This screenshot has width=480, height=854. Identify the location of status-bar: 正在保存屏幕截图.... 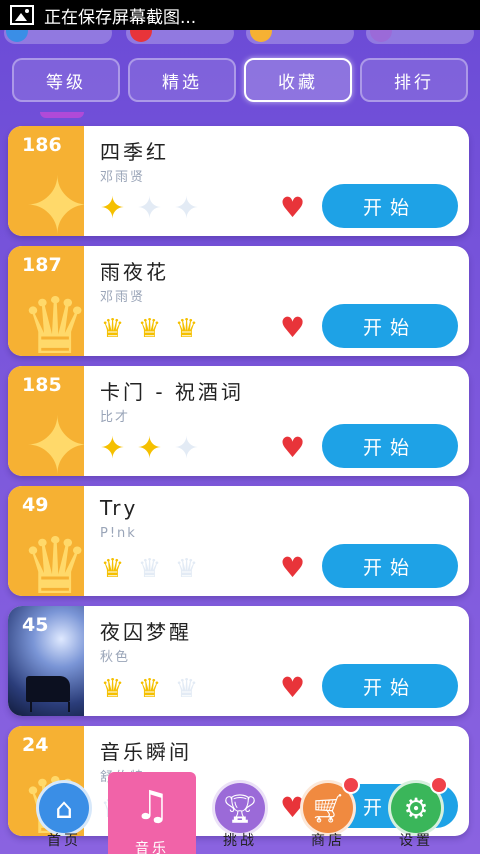
(240, 15).